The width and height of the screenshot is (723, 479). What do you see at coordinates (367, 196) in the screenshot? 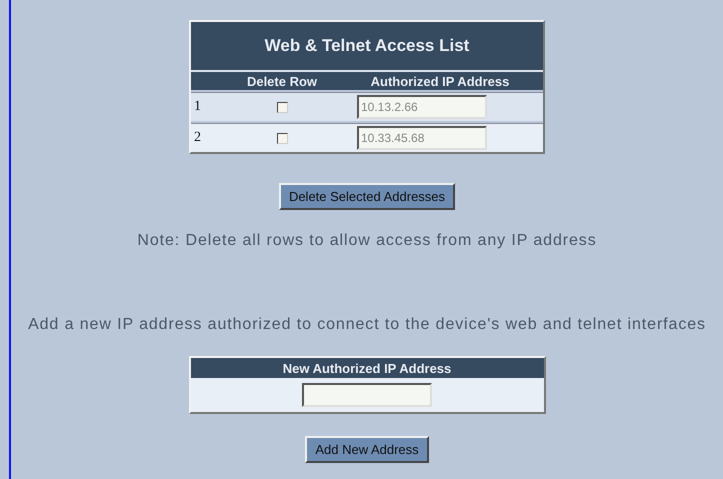
I see `delete-selected-button: Delete Selected Addresses` at bounding box center [367, 196].